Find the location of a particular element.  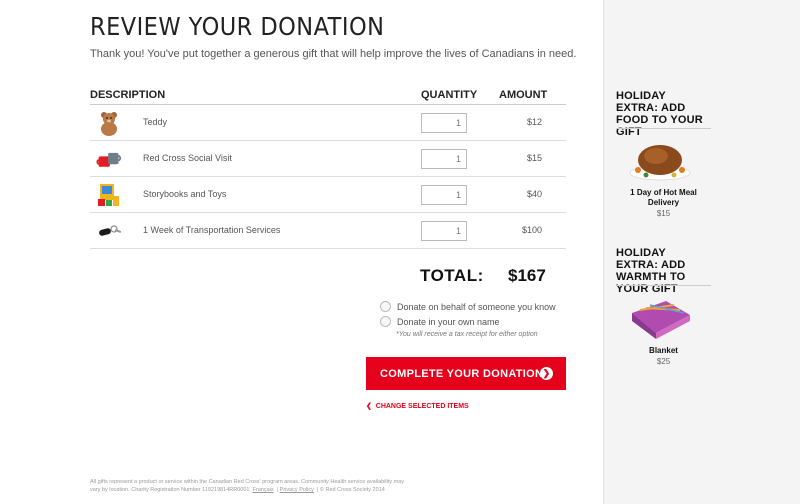

item-amount: $100 is located at coordinates (531, 230).